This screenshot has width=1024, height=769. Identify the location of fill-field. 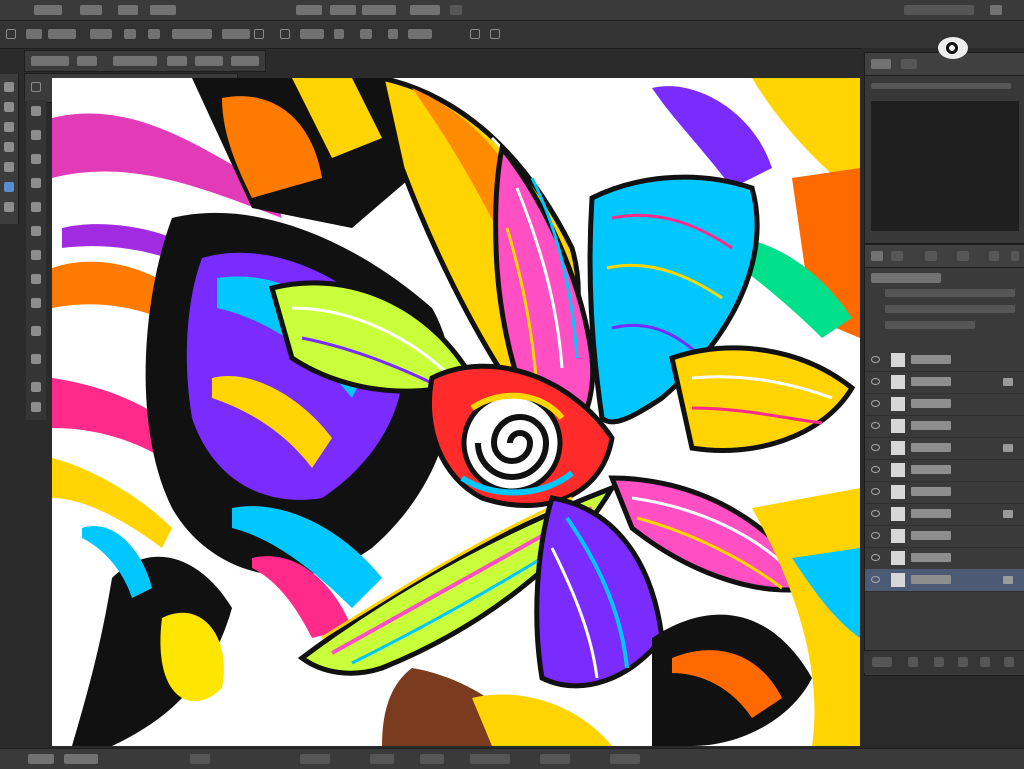
(930, 325).